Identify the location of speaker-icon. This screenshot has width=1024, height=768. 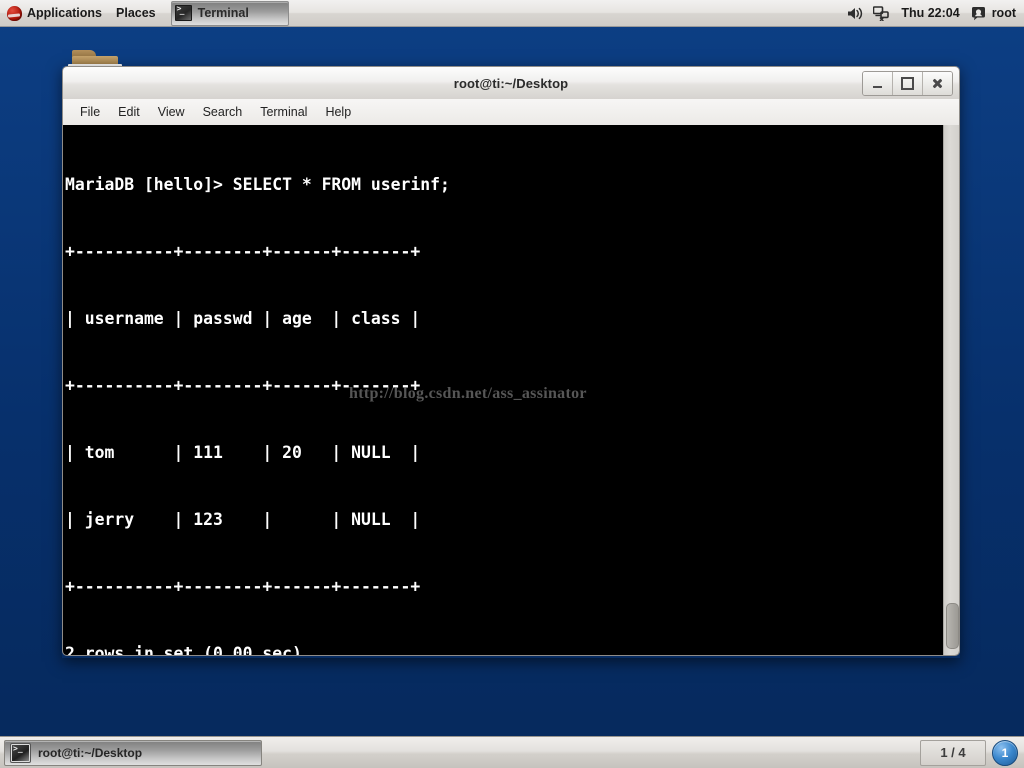
(855, 13).